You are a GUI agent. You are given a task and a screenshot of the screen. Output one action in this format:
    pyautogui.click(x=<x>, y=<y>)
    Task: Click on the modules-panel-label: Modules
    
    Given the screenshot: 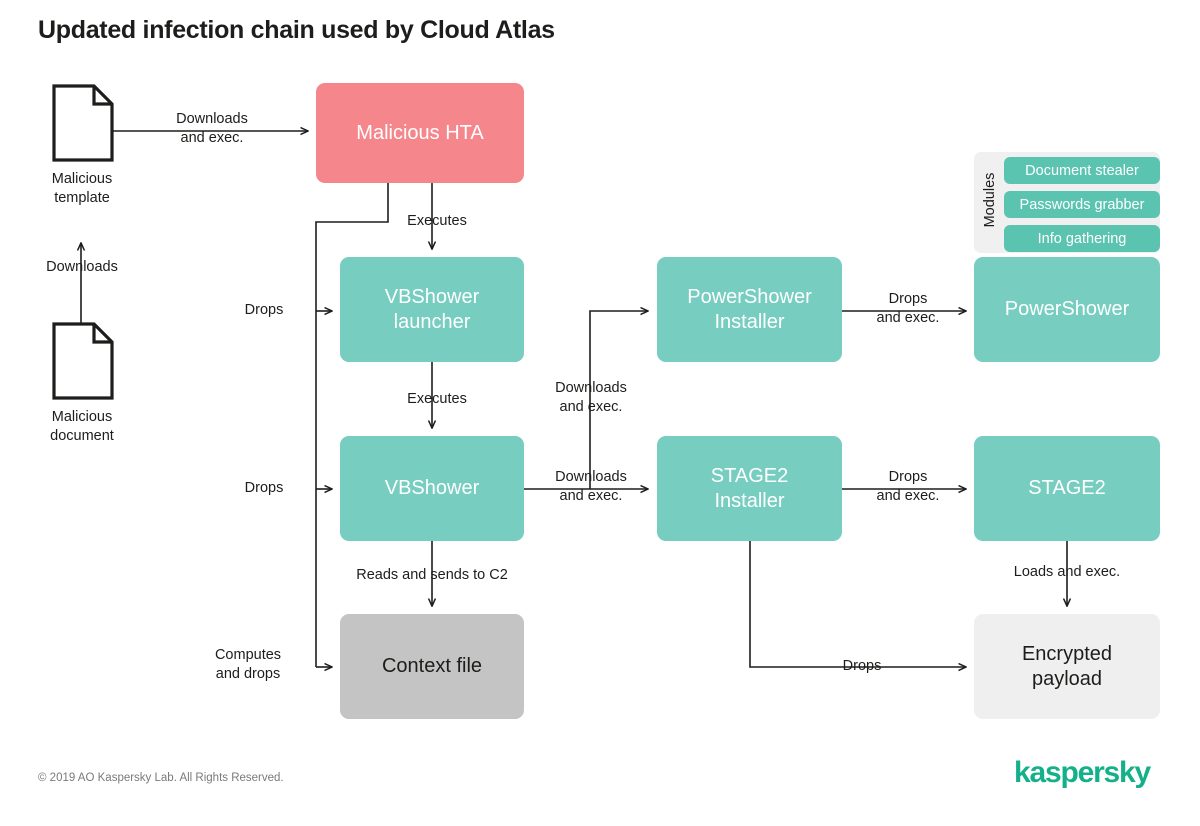 What is the action you would take?
    pyautogui.click(x=990, y=200)
    